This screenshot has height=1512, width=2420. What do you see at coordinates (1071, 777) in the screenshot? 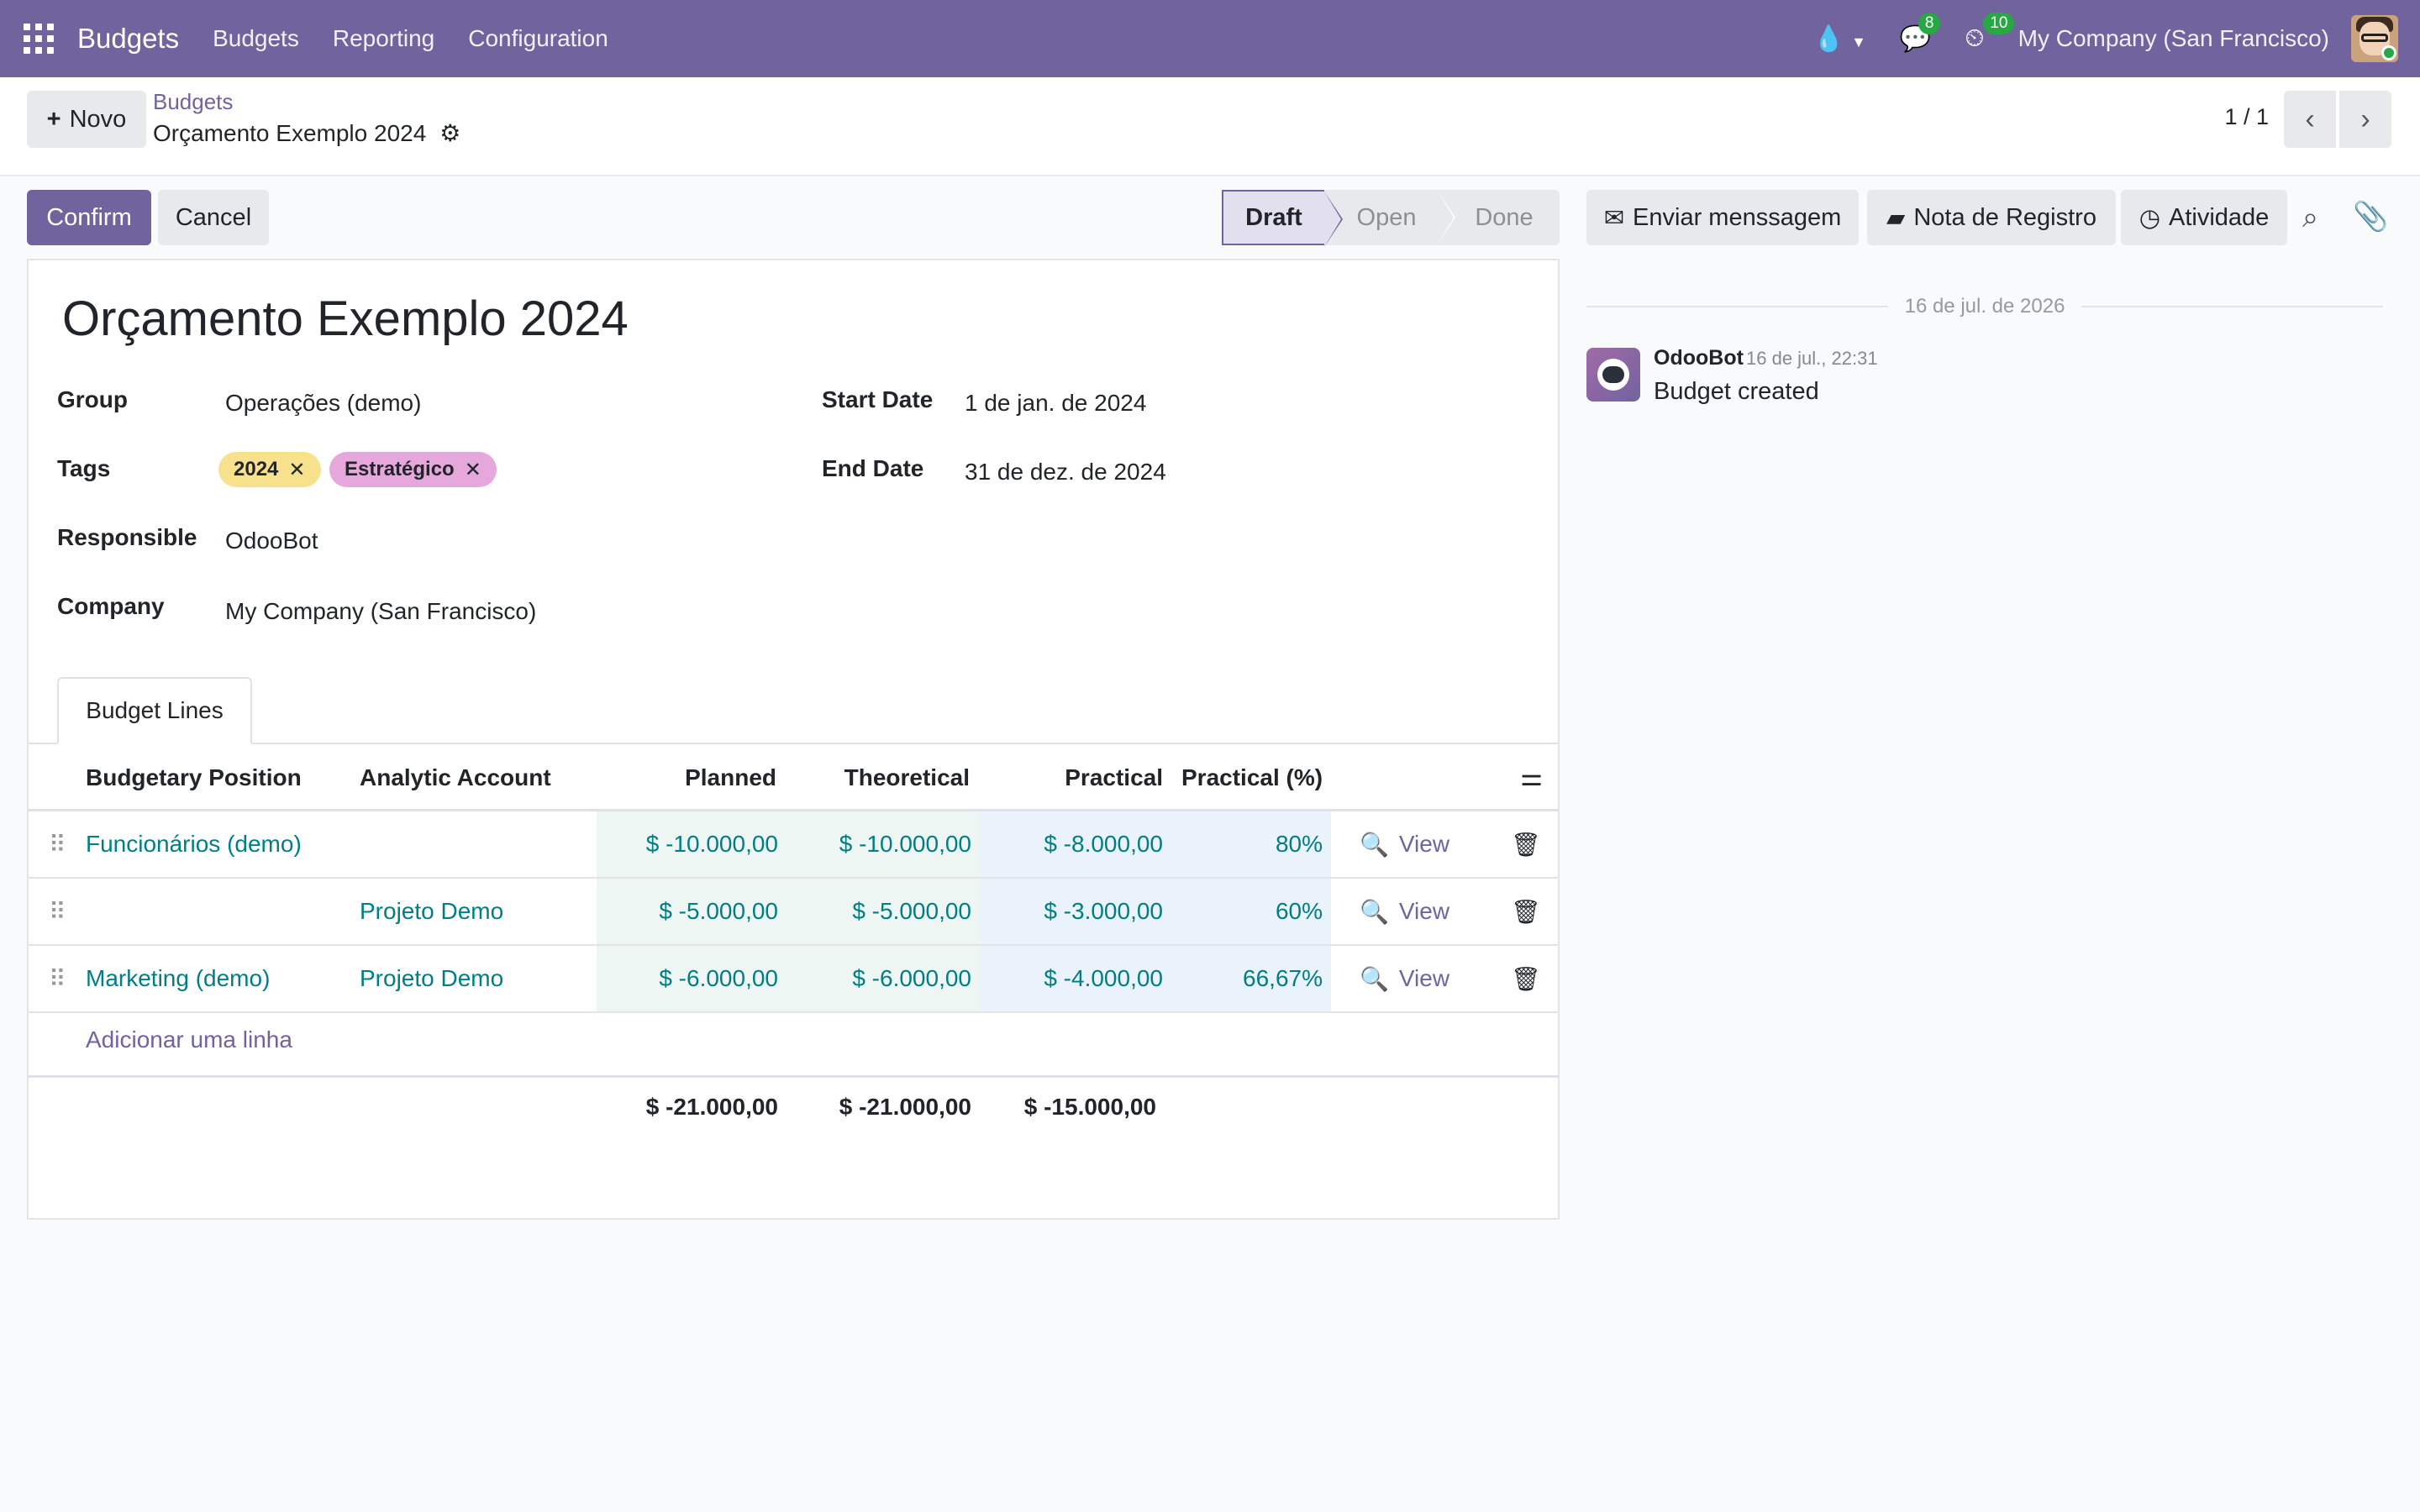
I see `col-practical: Practical` at bounding box center [1071, 777].